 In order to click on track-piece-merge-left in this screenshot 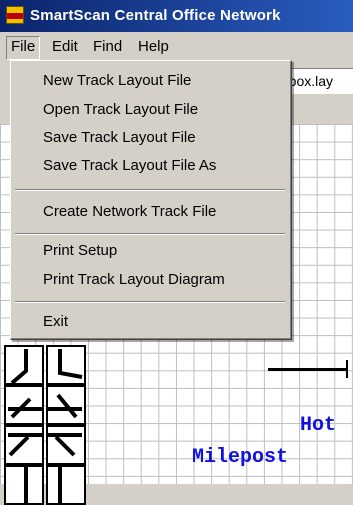, I will do `click(24, 445)`.